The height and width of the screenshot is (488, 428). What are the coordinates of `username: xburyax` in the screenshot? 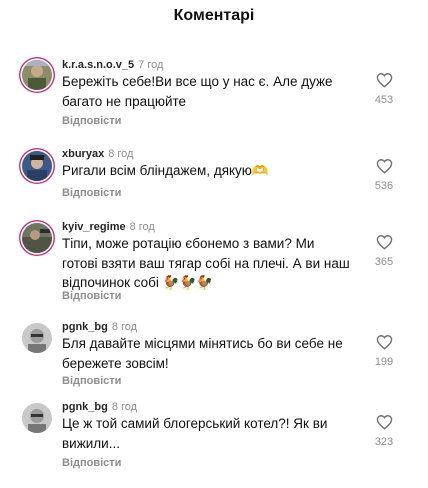 It's located at (83, 154).